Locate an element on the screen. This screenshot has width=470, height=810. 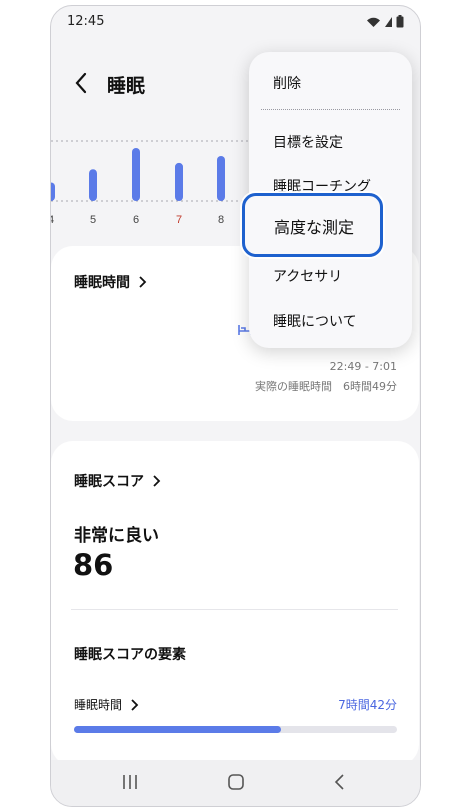
chart-tick-label: 6 is located at coordinates (136, 220).